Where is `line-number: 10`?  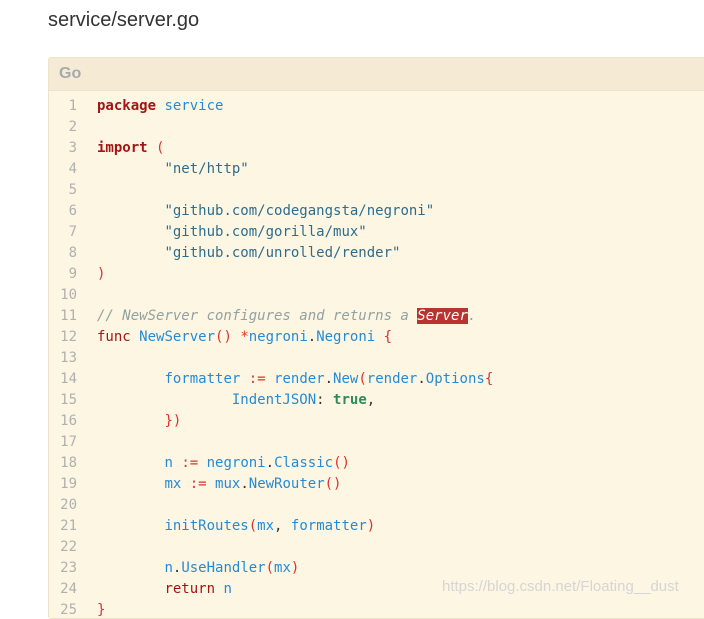 line-number: 10 is located at coordinates (68, 295).